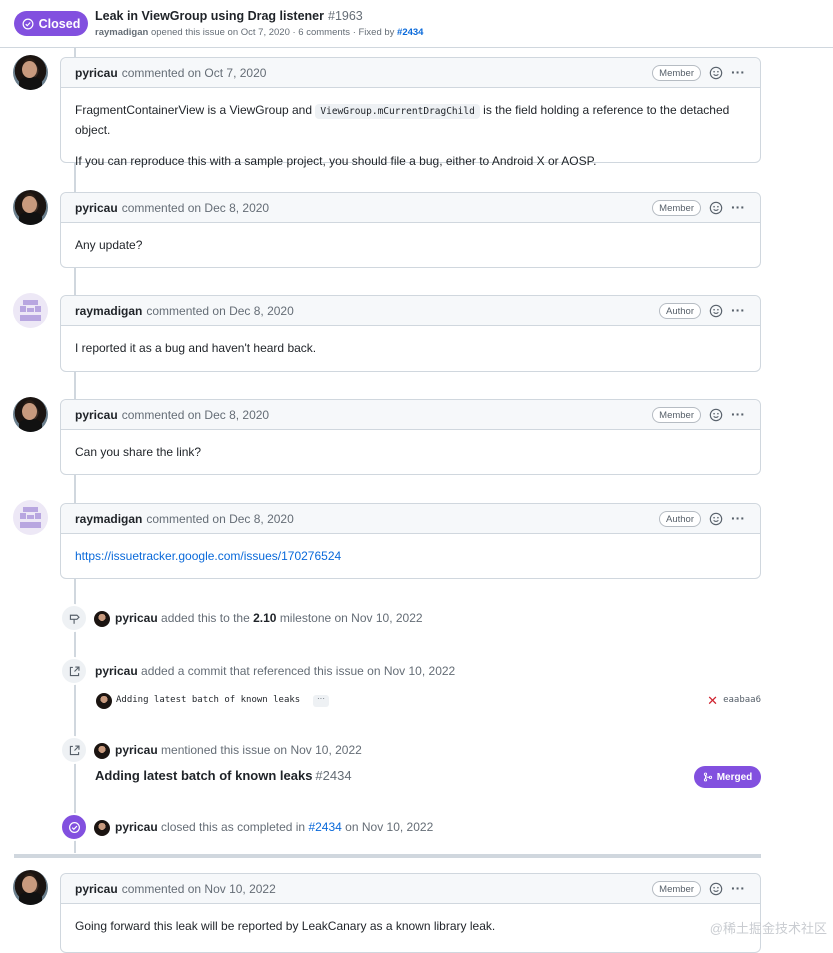 Image resolution: width=833 pixels, height=953 pixels. What do you see at coordinates (742, 700) in the screenshot?
I see `commit-sha: eaabaa6` at bounding box center [742, 700].